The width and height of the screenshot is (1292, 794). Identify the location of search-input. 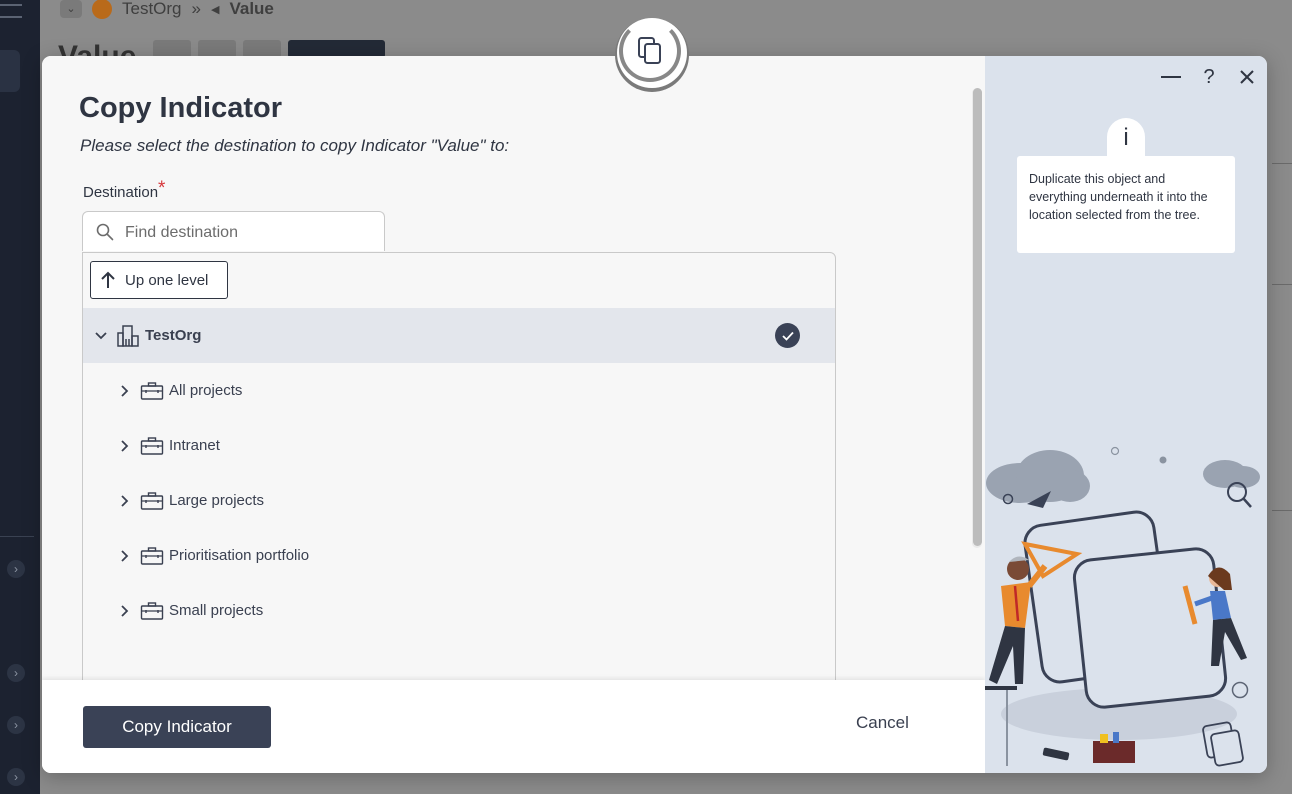
(250, 233).